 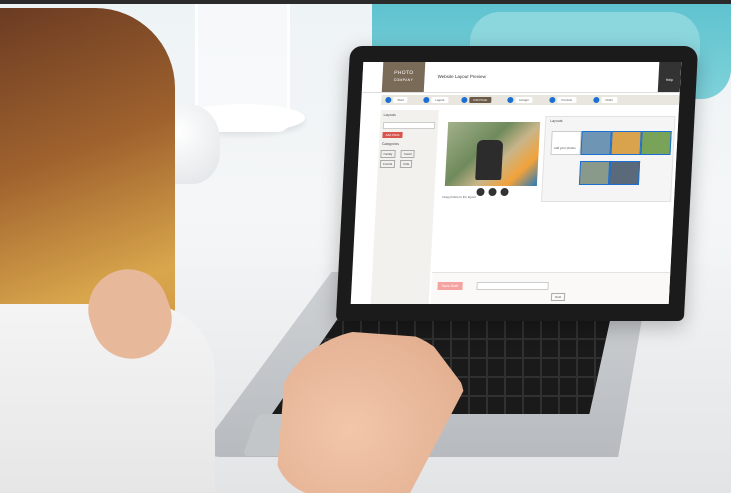 What do you see at coordinates (550, 288) in the screenshot?
I see `bottom-bar: Save Draft Next` at bounding box center [550, 288].